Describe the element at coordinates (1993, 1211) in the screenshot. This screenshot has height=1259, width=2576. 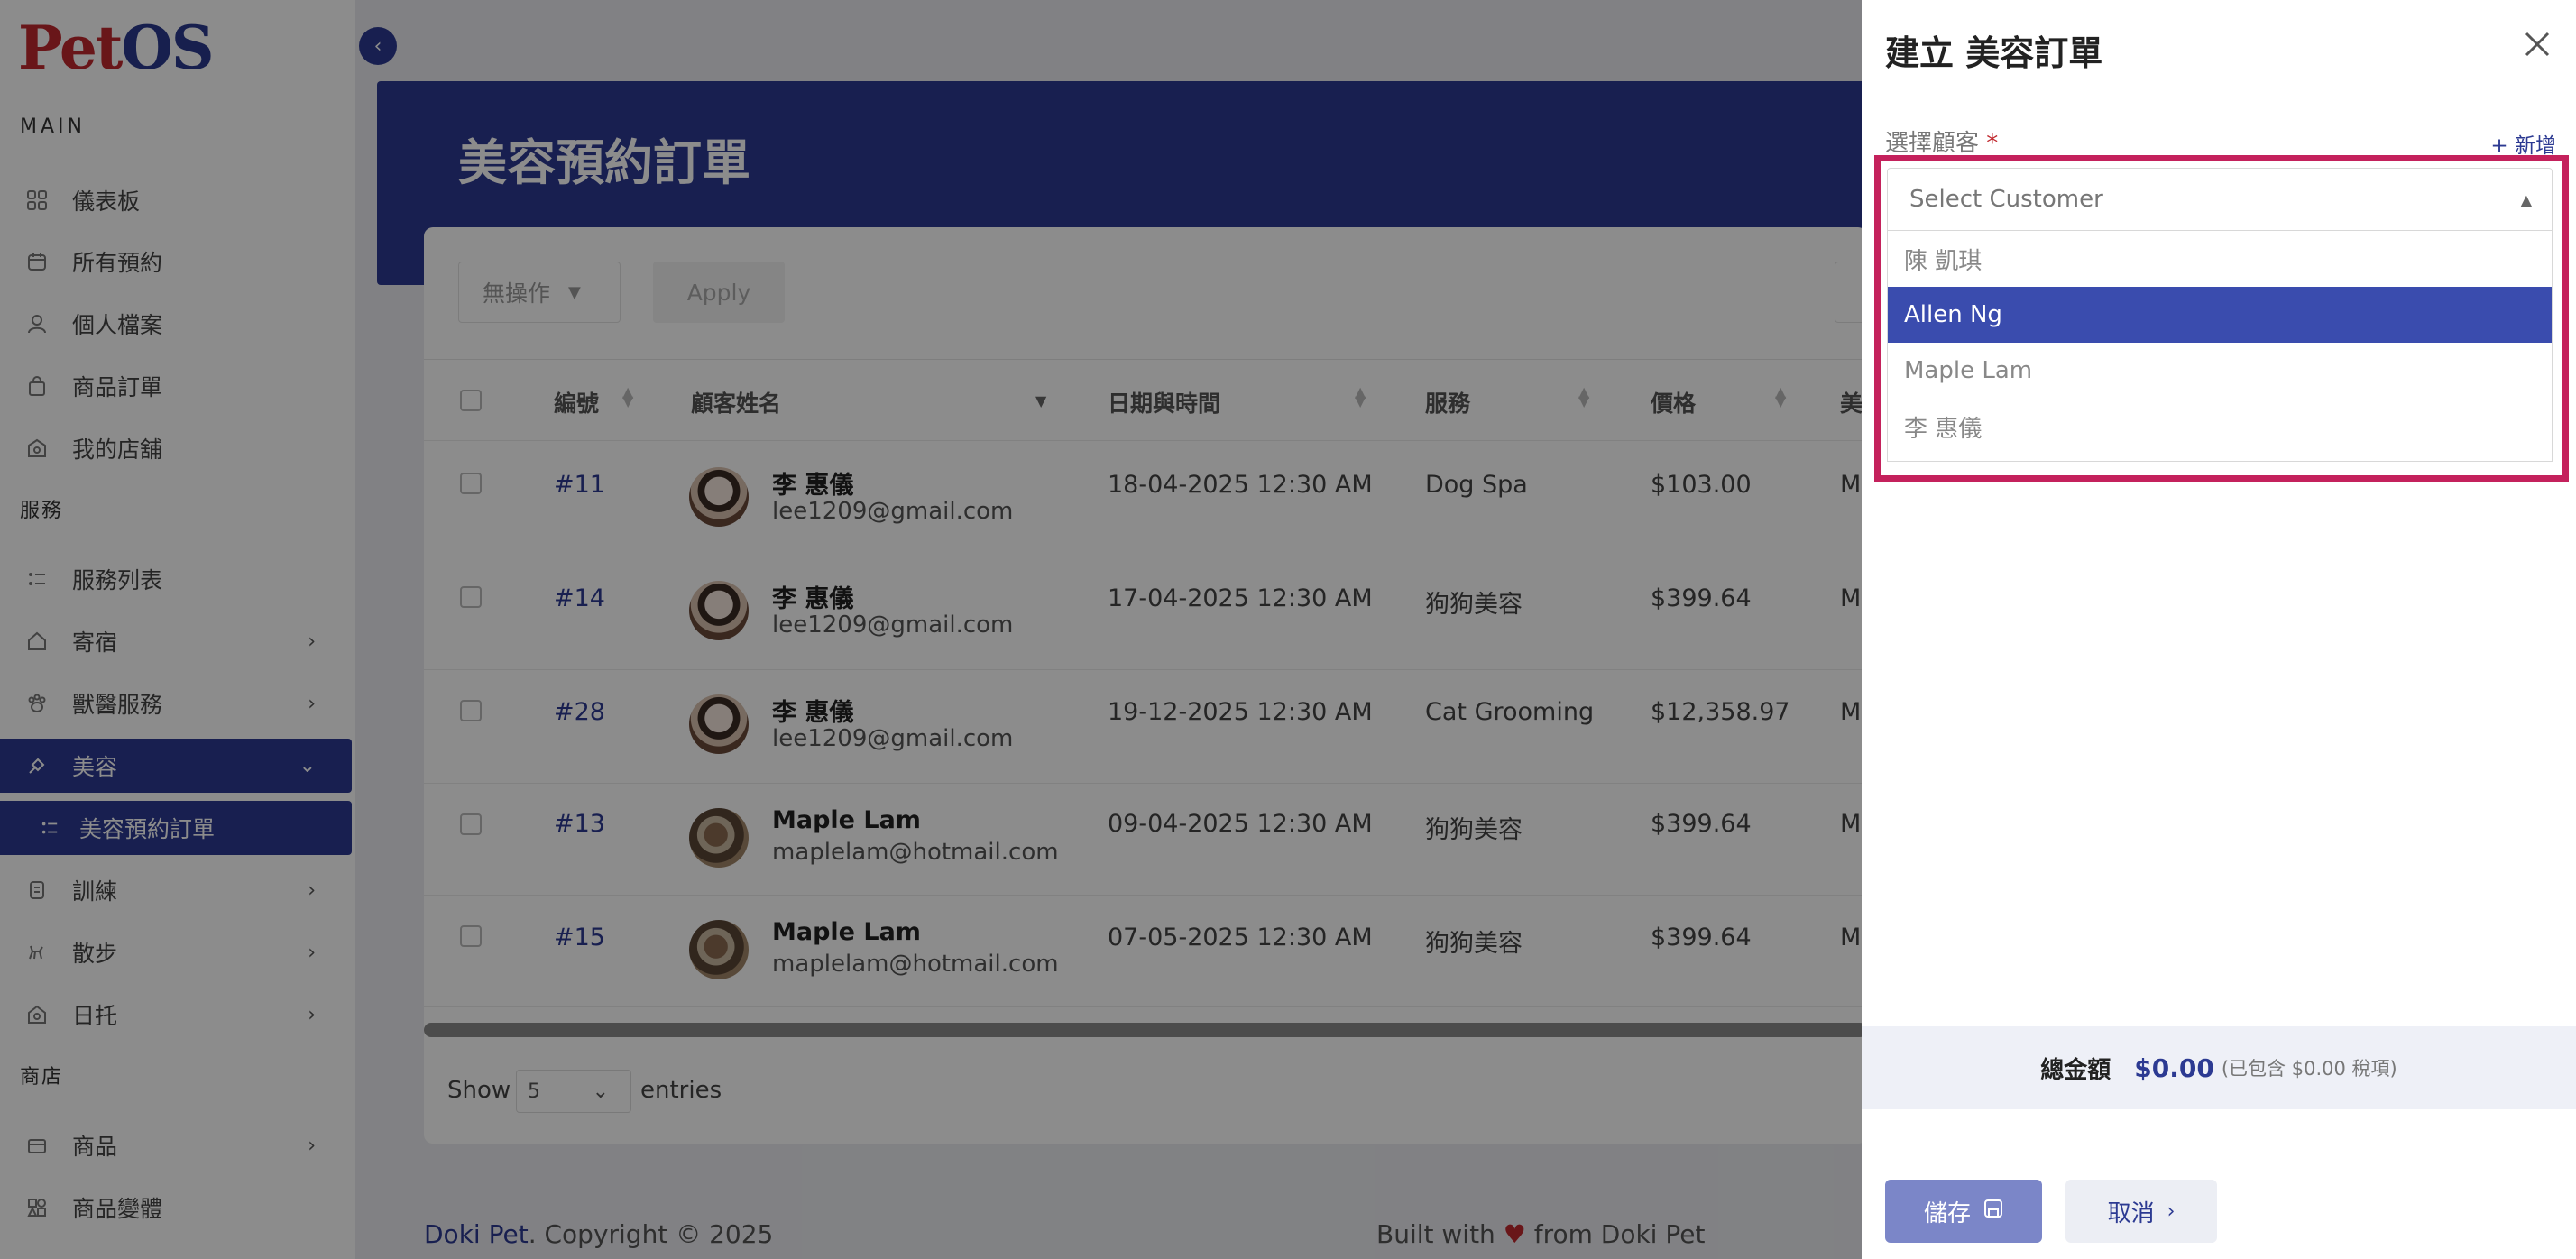
I see `save-icon` at that location.